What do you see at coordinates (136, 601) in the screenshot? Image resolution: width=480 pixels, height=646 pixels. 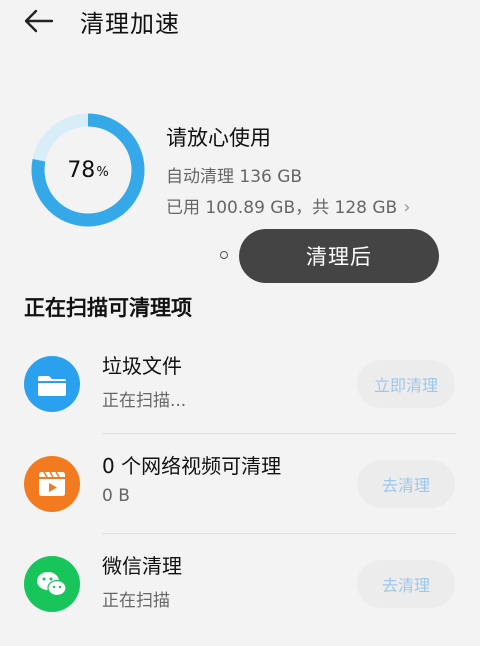 I see `item-status: 正在扫描` at bounding box center [136, 601].